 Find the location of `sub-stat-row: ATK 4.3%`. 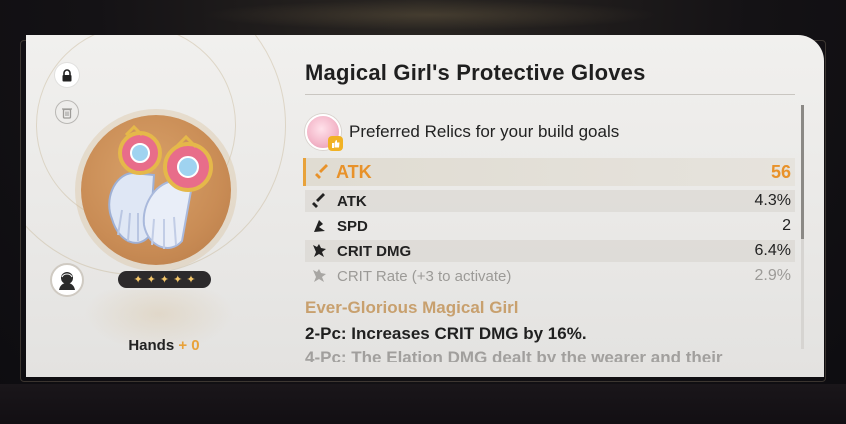

sub-stat-row: ATK 4.3% is located at coordinates (550, 201).